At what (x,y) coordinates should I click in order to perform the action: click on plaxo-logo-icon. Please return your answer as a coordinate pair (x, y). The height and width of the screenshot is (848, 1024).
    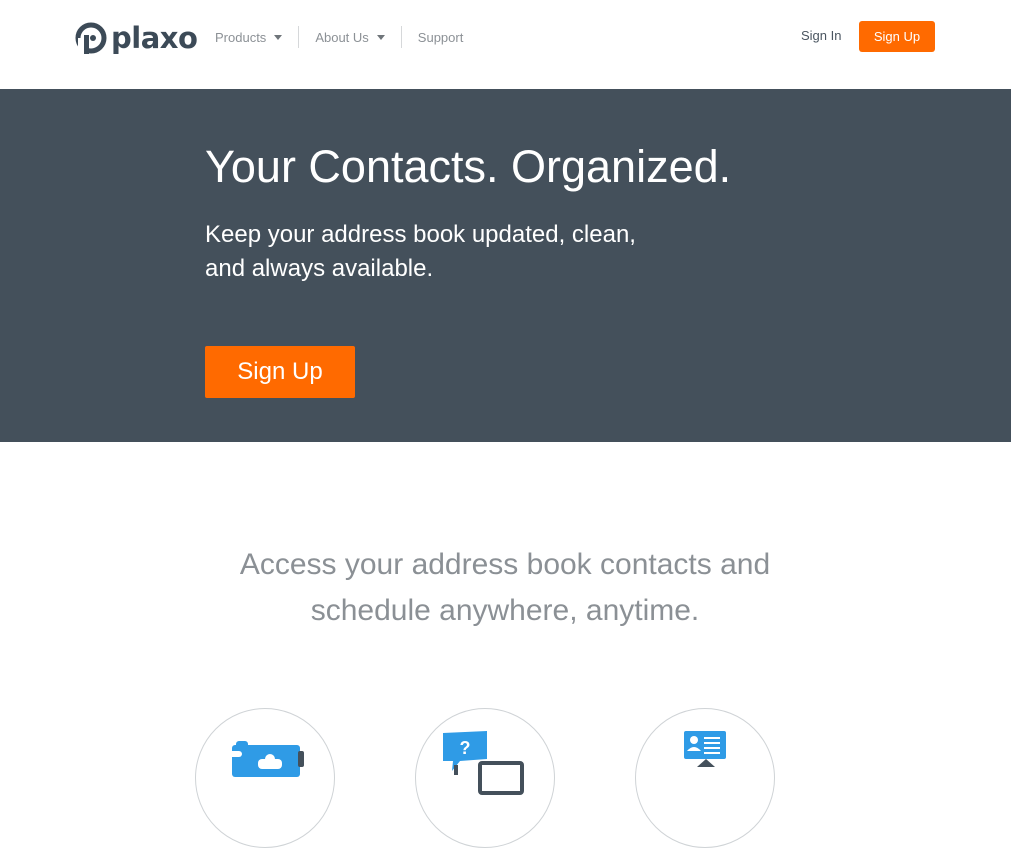
    Looking at the image, I should click on (91, 38).